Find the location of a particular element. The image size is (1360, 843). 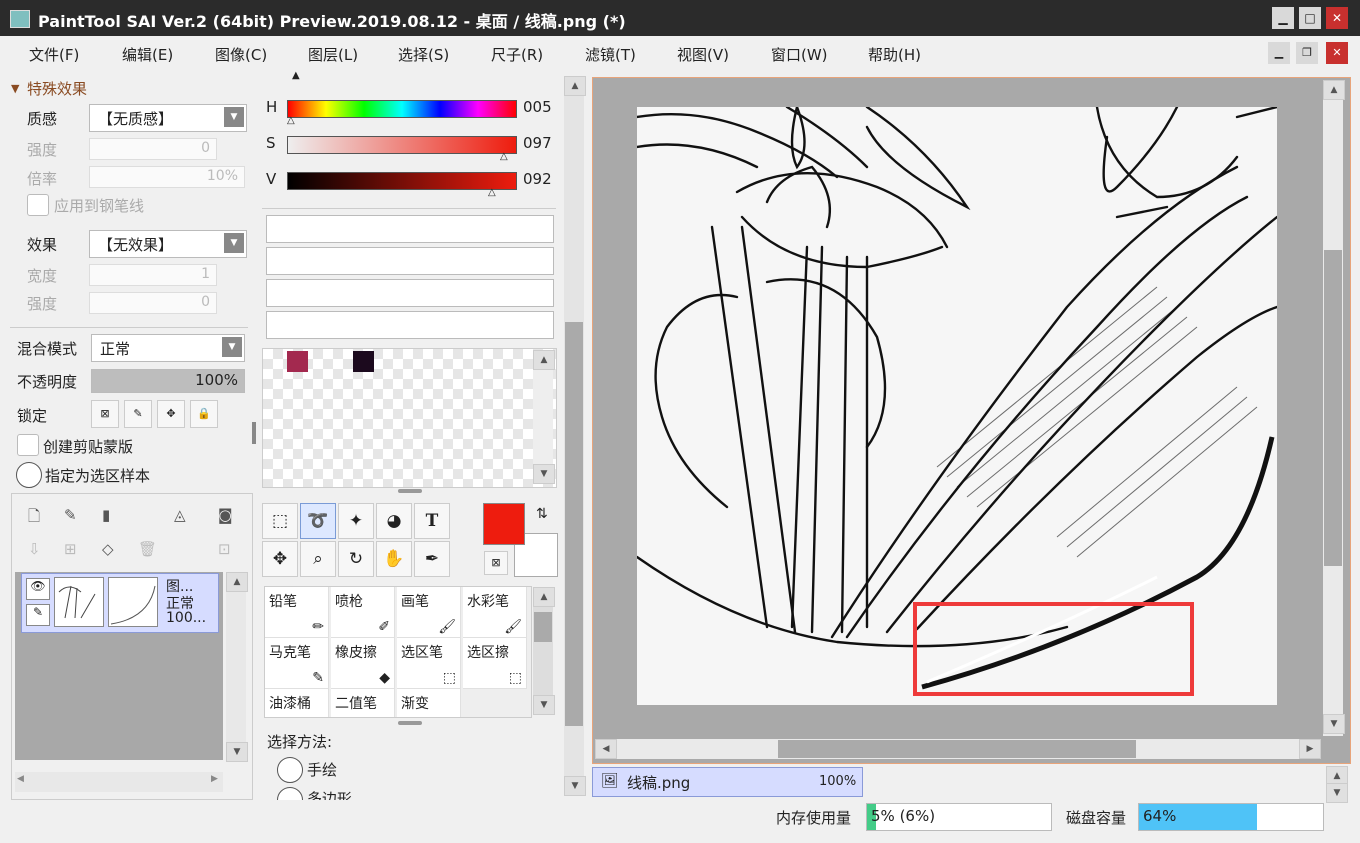

new-folder-icon: ▮ is located at coordinates (106, 515).